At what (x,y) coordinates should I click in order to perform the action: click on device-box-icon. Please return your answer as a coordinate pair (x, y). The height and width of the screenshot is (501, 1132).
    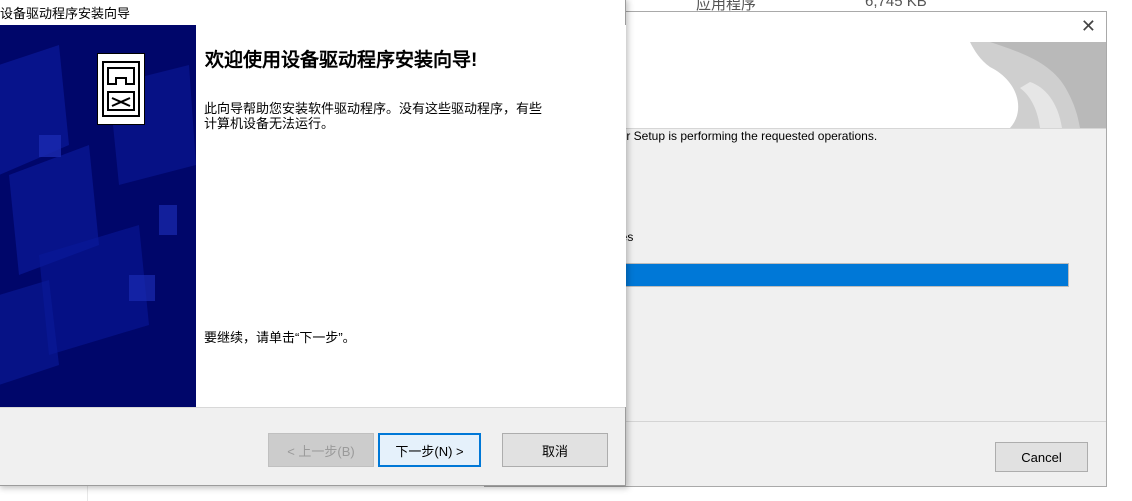
    Looking at the image, I should click on (121, 89).